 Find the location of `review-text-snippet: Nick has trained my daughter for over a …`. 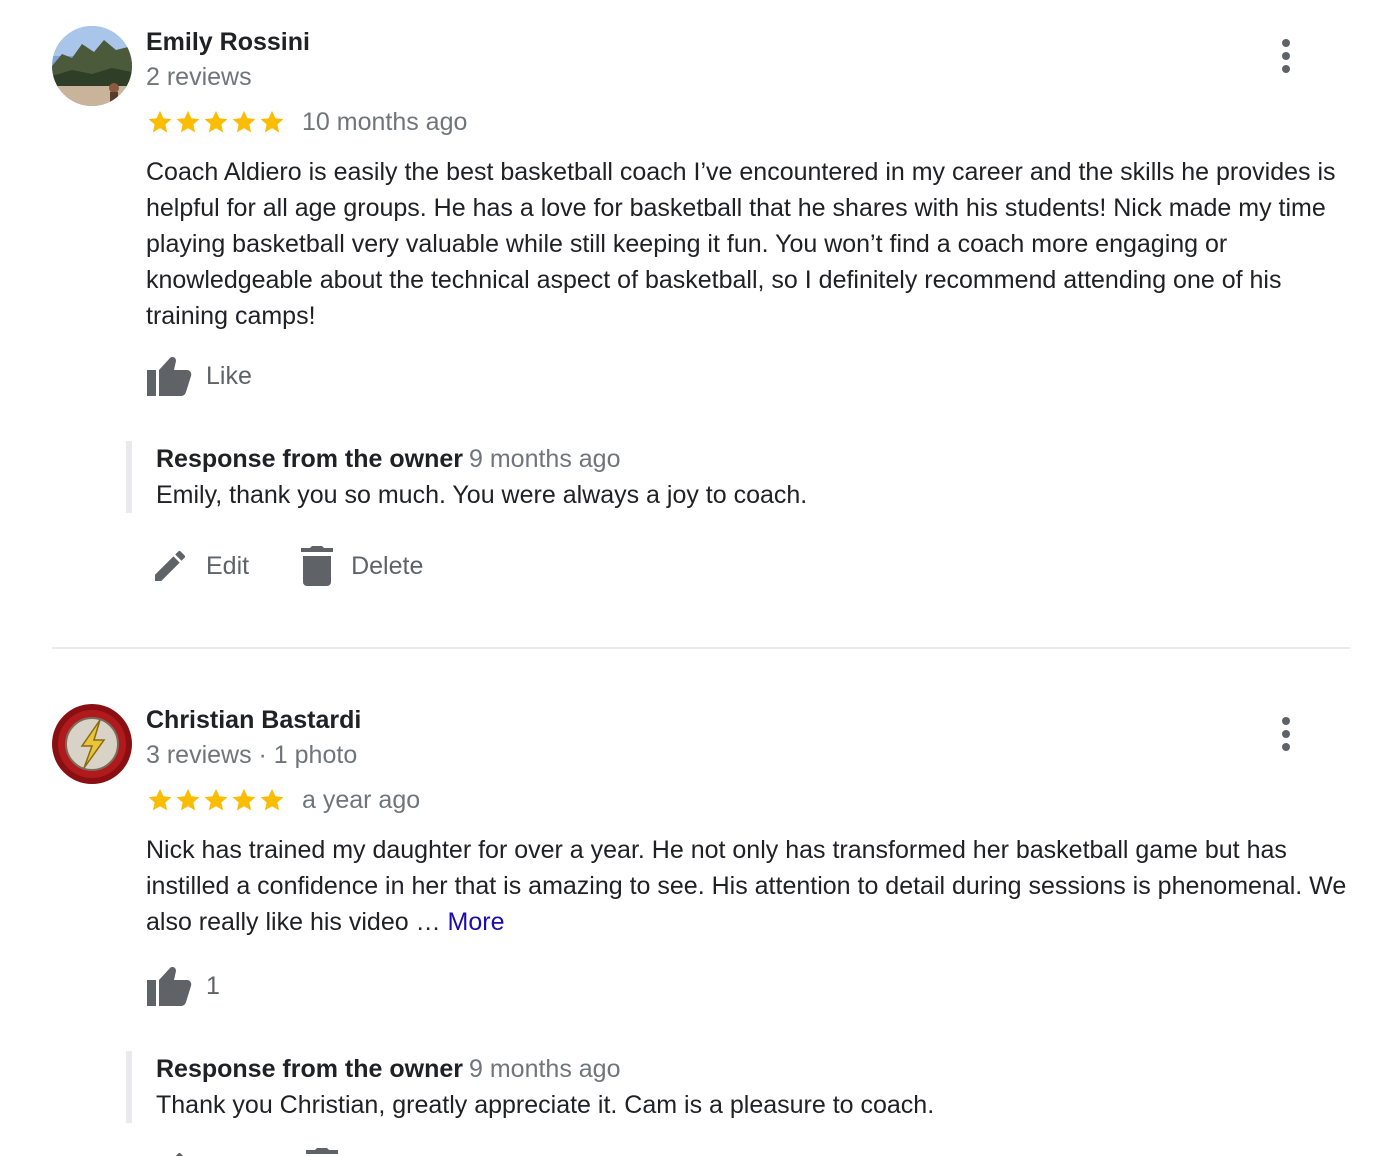

review-text-snippet: Nick has trained my daughter for over a … is located at coordinates (746, 886).